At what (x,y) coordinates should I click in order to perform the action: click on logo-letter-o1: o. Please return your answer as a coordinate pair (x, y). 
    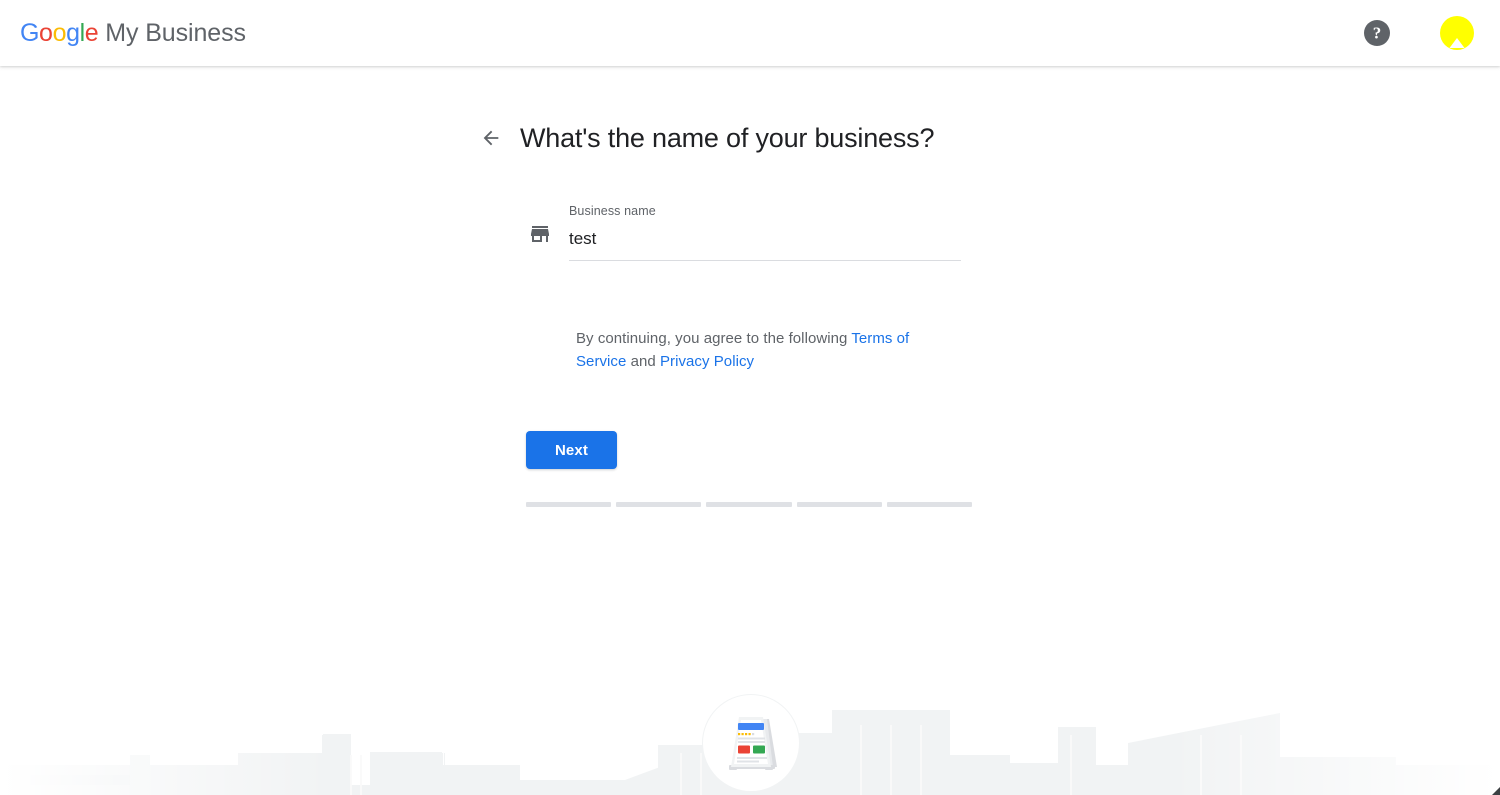
    Looking at the image, I should click on (46, 33).